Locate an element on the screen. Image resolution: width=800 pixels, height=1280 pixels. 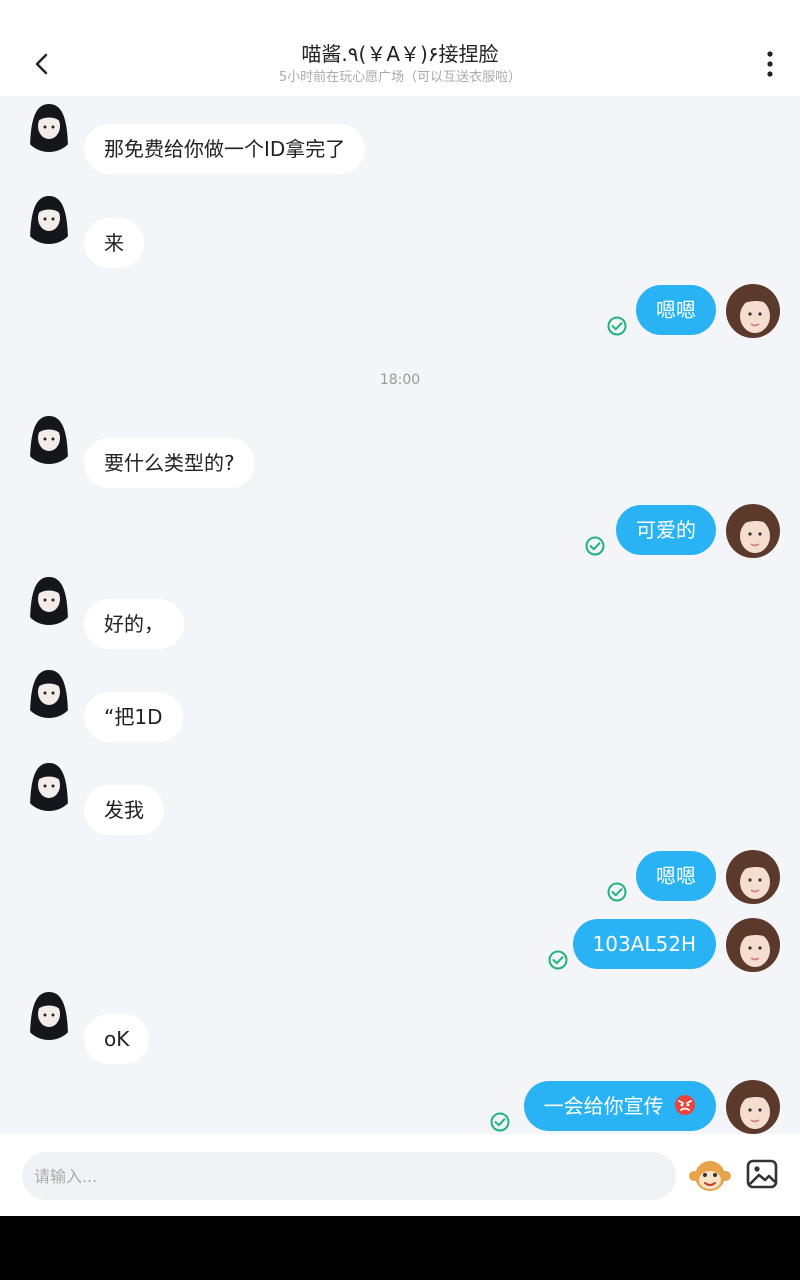
emoji-button is located at coordinates (710, 1176).